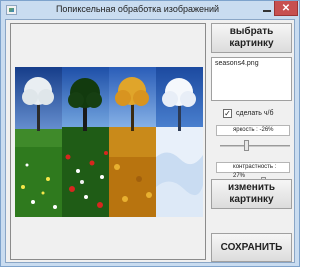 This screenshot has width=320, height=267. Describe the element at coordinates (38, 142) in the screenshot. I see `image-strip-winter` at that location.